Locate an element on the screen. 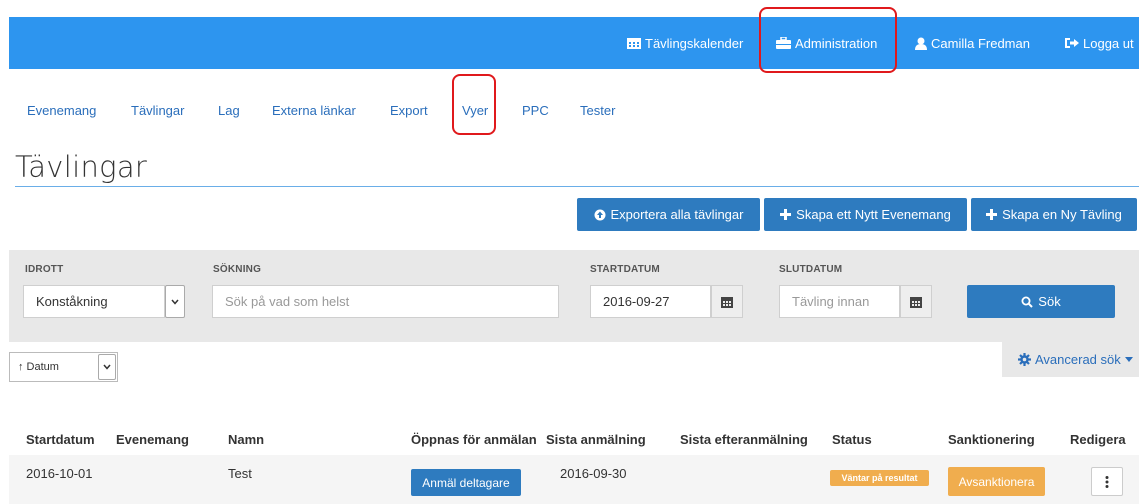 The height and width of the screenshot is (504, 1139). circle-arrow-up-icon is located at coordinates (600, 214).